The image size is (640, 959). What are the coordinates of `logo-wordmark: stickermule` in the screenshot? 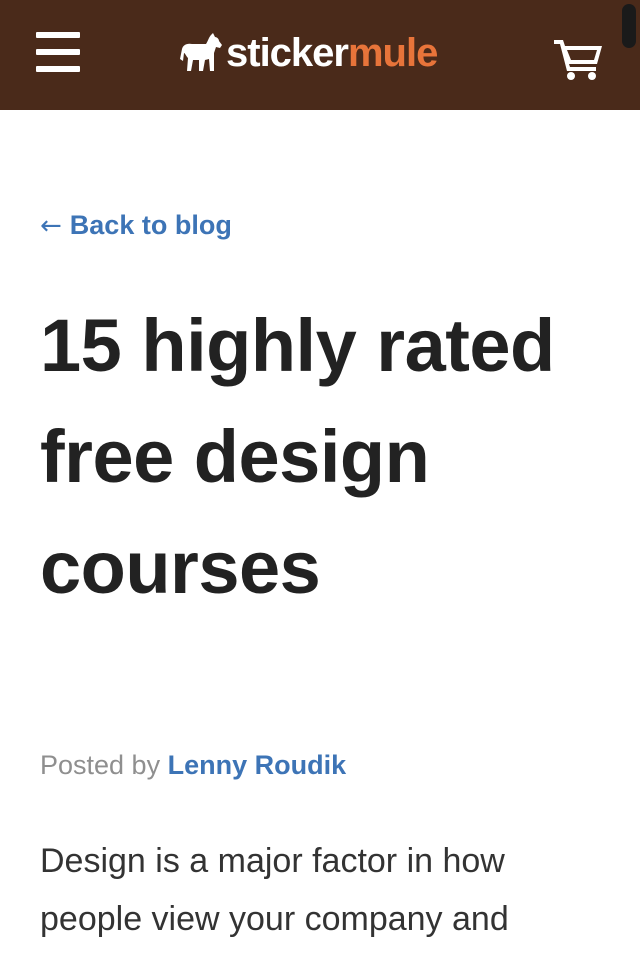 It's located at (332, 53).